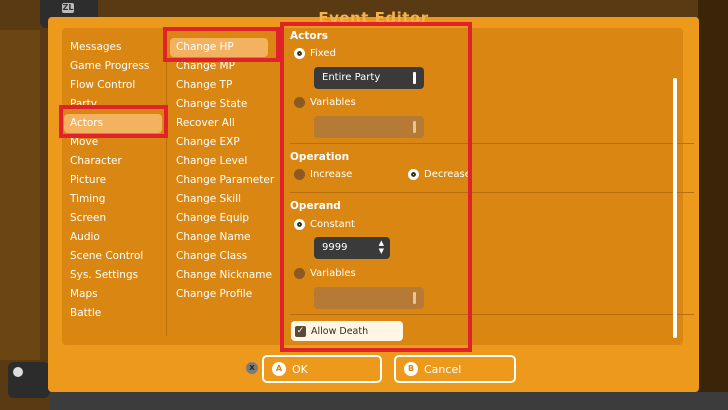 The height and width of the screenshot is (410, 728). What do you see at coordinates (323, 53) in the screenshot?
I see `fixed-label: Fixed` at bounding box center [323, 53].